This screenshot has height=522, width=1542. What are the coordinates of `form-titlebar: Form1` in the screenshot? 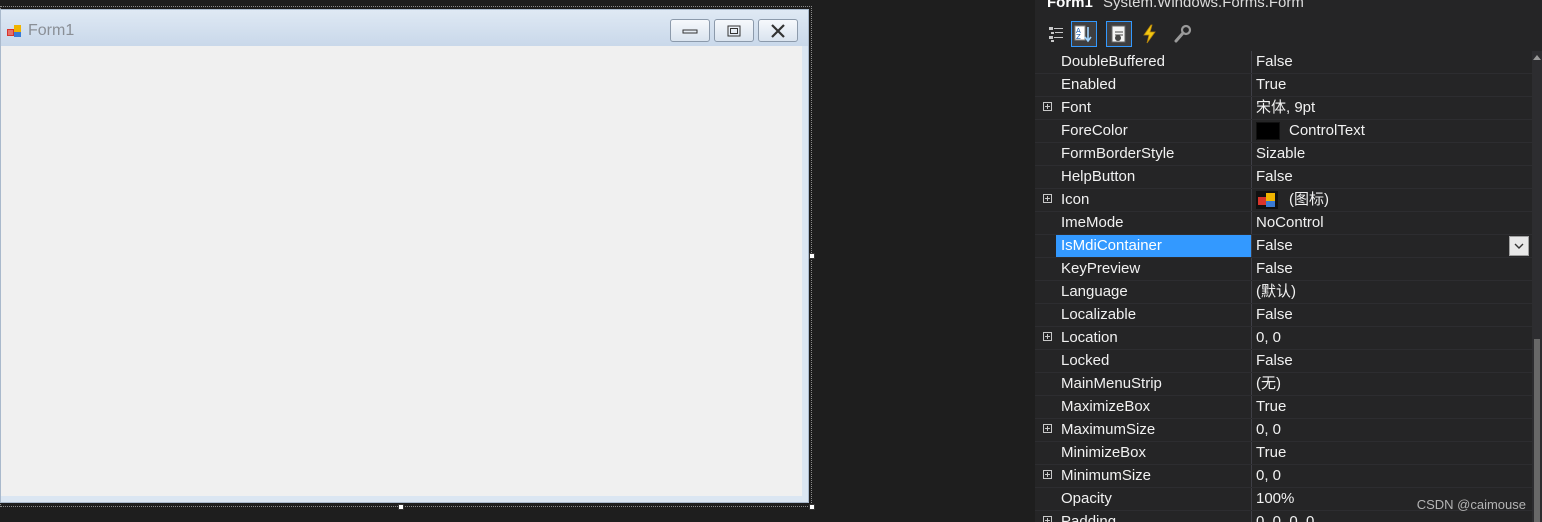 It's located at (404, 28).